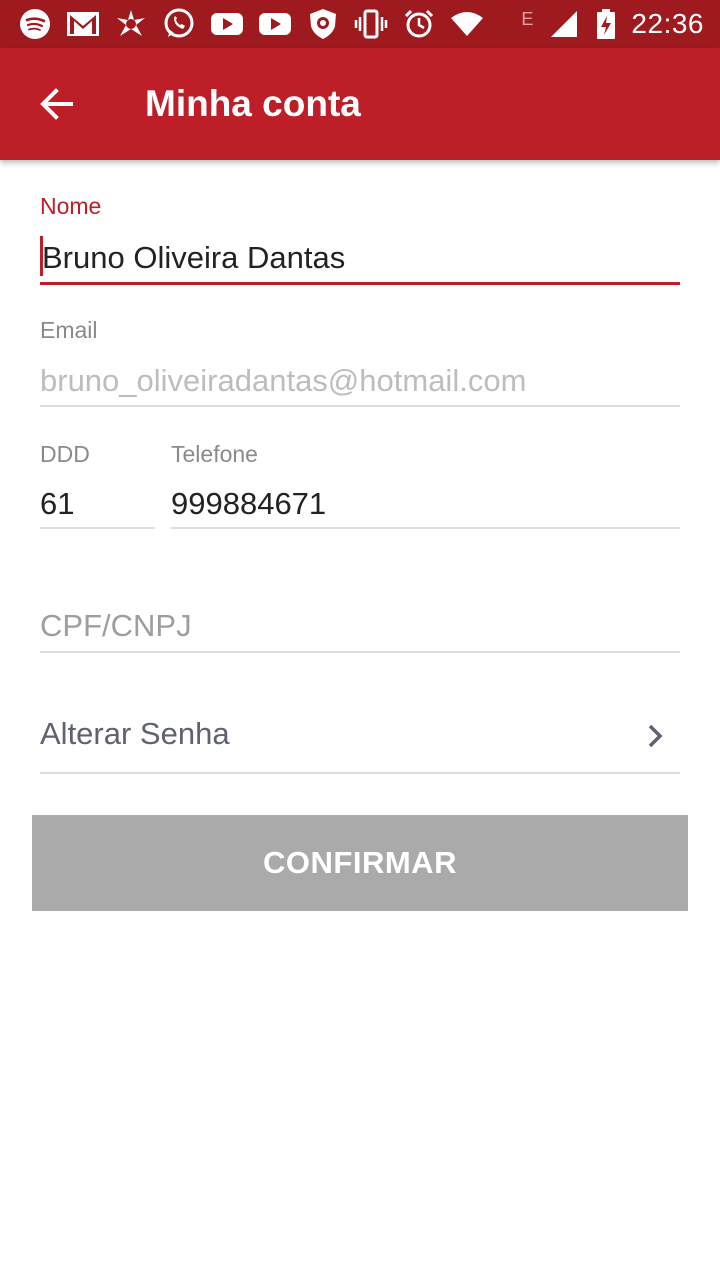  What do you see at coordinates (360, 737) in the screenshot?
I see `alterar-senha-row: Alterar Senha` at bounding box center [360, 737].